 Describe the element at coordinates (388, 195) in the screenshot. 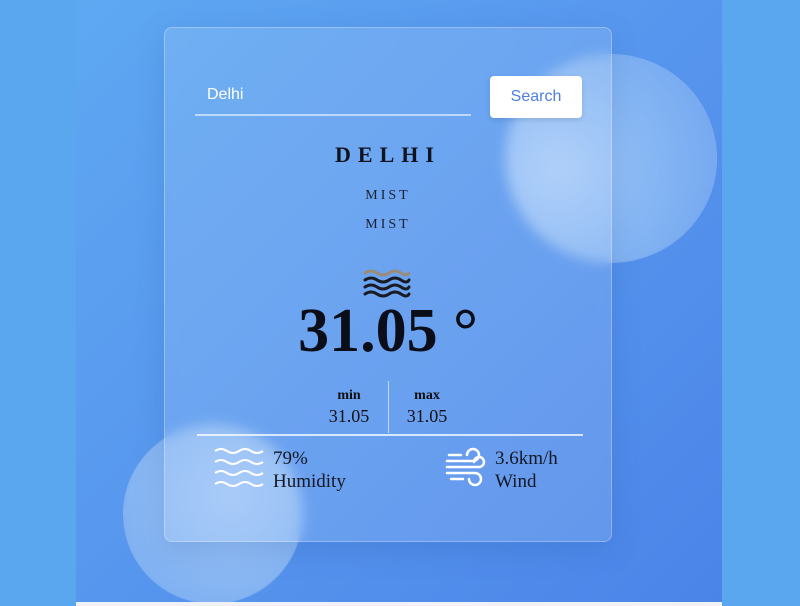

I see `weather-condition-main: MIST` at that location.